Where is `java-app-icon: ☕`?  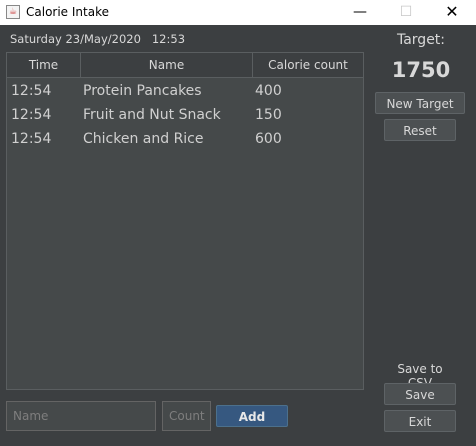
java-app-icon: ☕ is located at coordinates (13, 12).